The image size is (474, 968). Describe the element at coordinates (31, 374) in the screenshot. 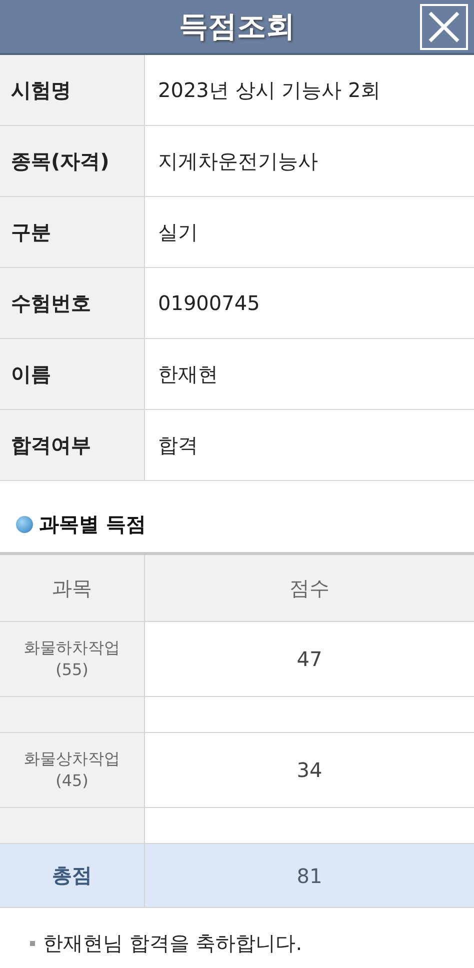

I see `field-label: 이름` at that location.